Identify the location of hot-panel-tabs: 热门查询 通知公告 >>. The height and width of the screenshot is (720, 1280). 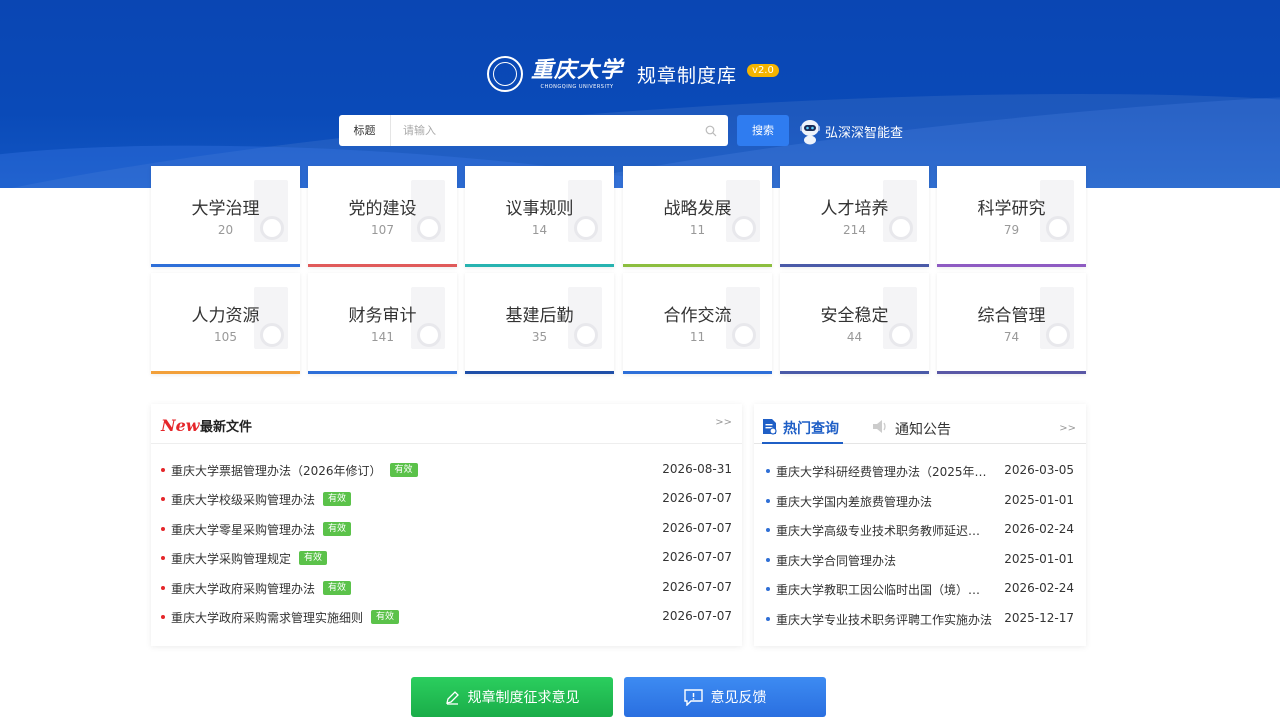
(920, 424).